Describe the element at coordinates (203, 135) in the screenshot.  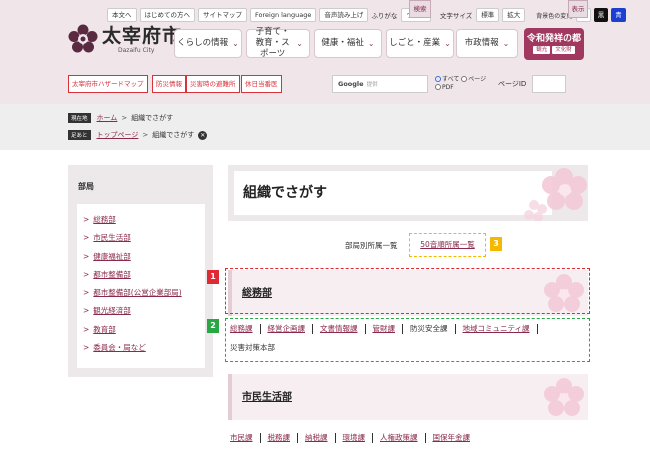
I see `close-icon: ✕` at that location.